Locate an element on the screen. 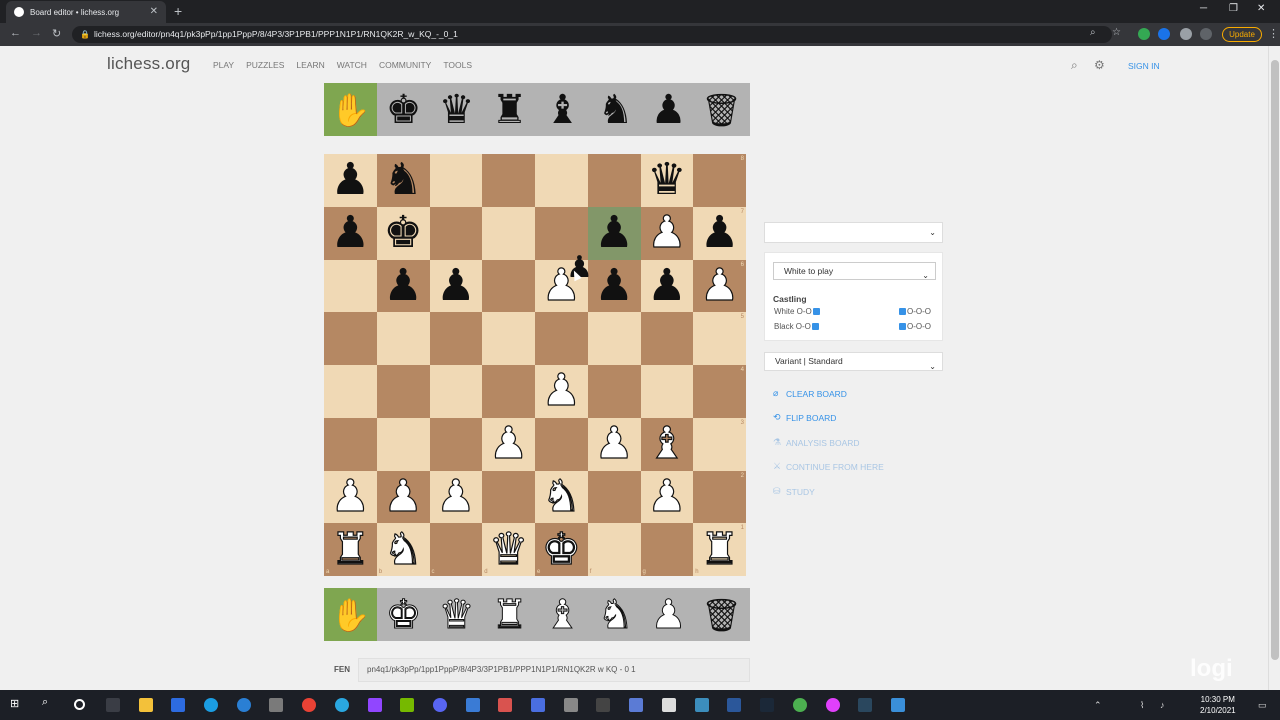  file-explorer-icon is located at coordinates (146, 705).